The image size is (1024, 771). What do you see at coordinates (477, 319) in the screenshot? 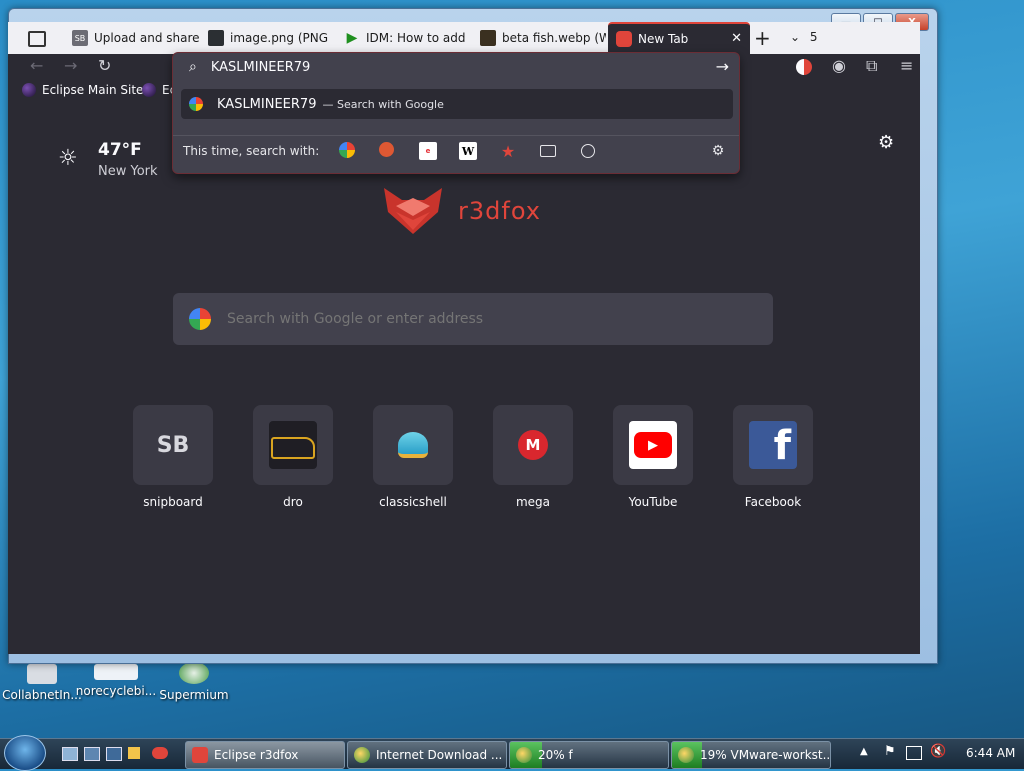
I see `search-input` at bounding box center [477, 319].